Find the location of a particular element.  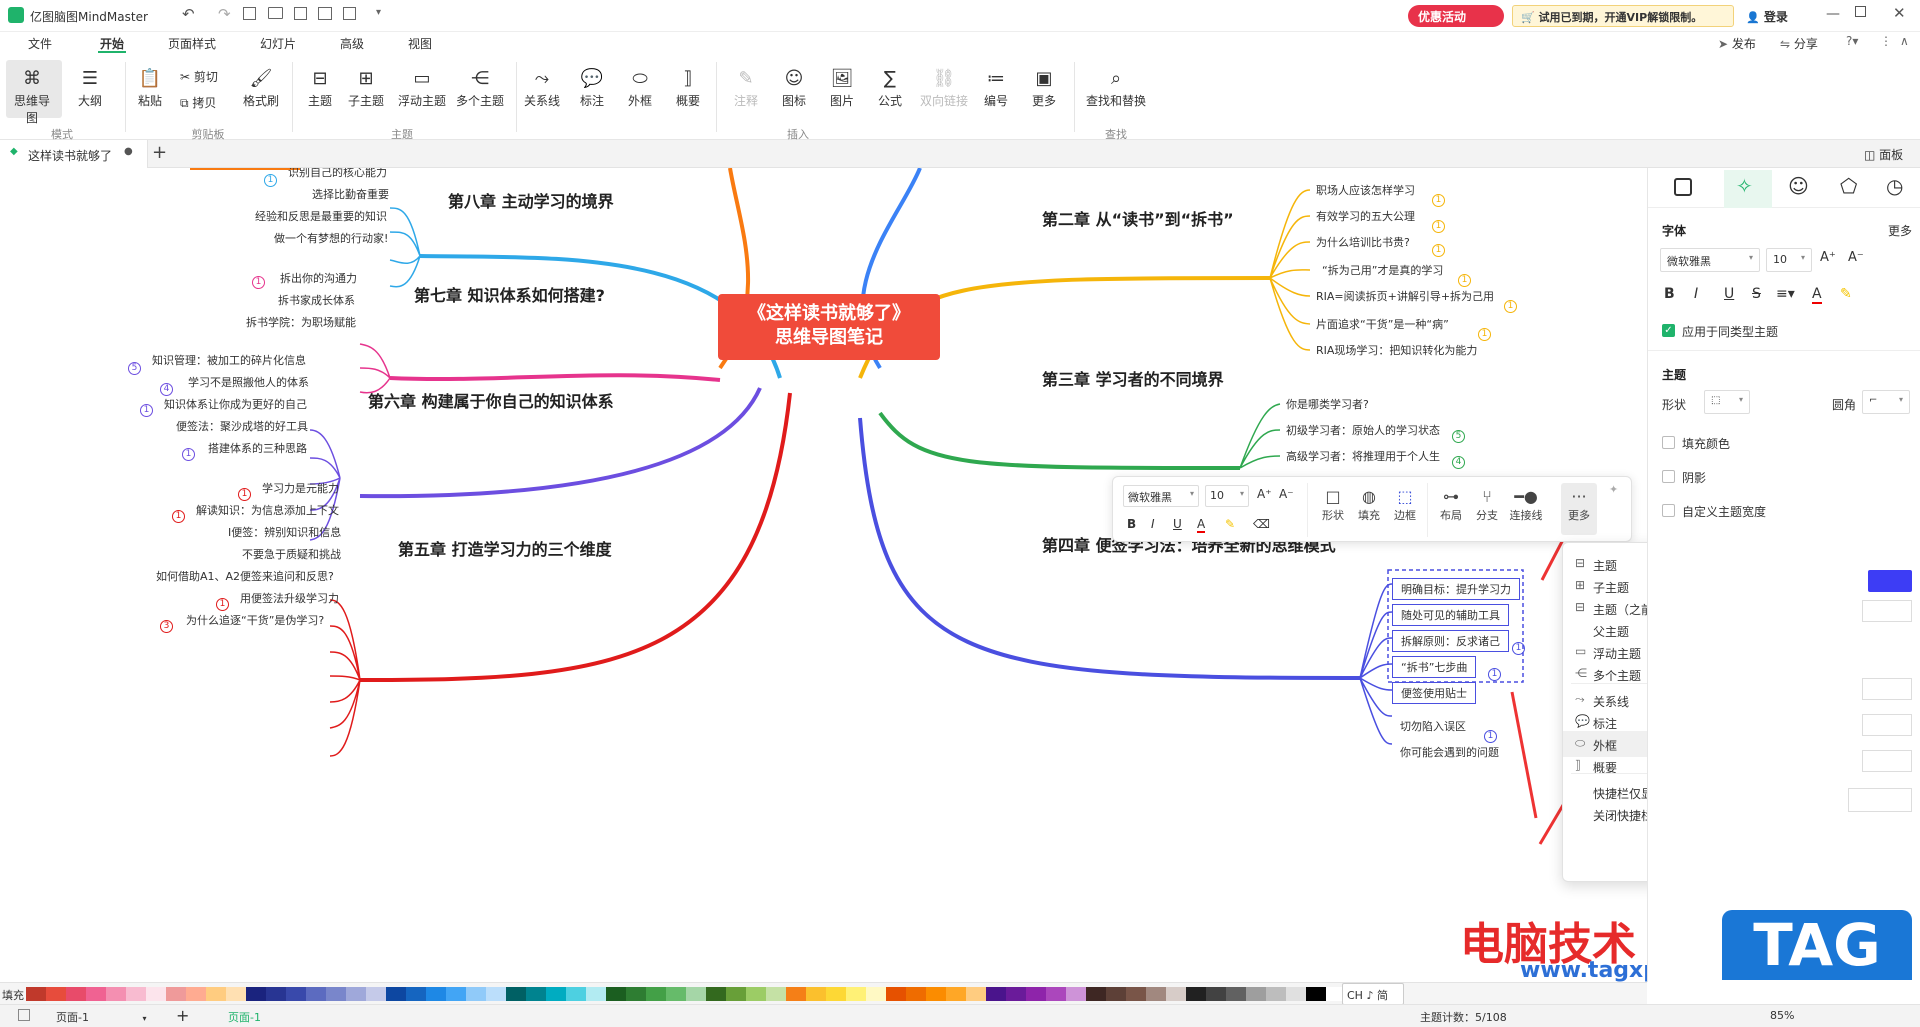

publish-button: ➤ 发布 is located at coordinates (1737, 43).